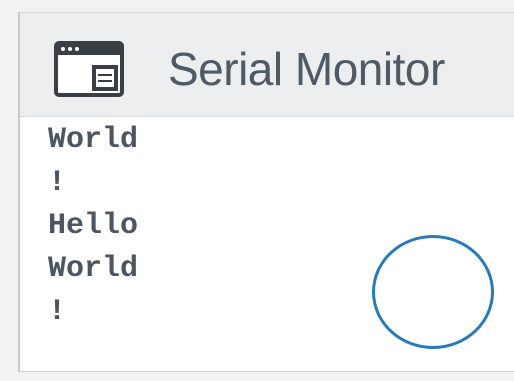  I want to click on serial-output-list: World ! Hello World !, so click(93, 226).